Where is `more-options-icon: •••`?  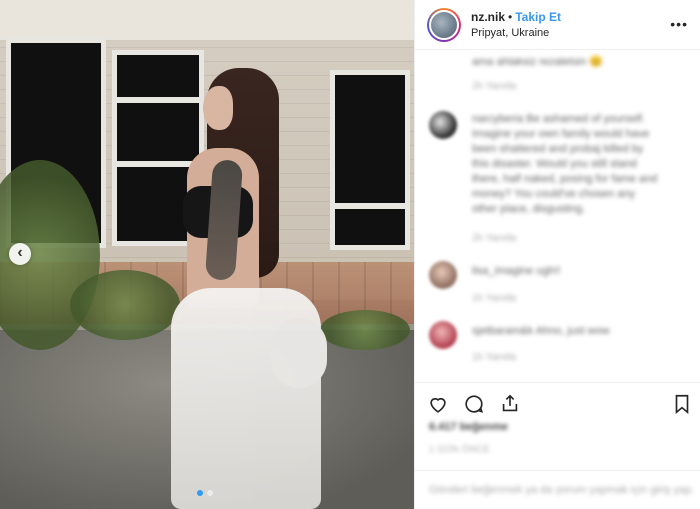
more-options-icon: ••• is located at coordinates (679, 24).